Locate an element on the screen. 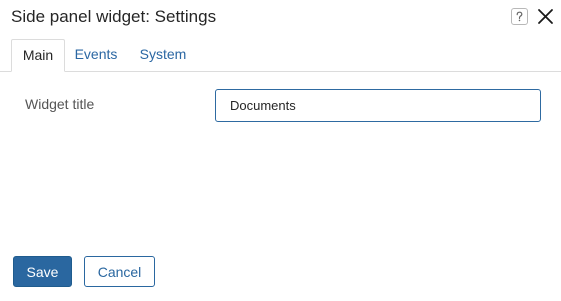 This screenshot has width=561, height=301. cancel-button: Cancel is located at coordinates (119, 271).